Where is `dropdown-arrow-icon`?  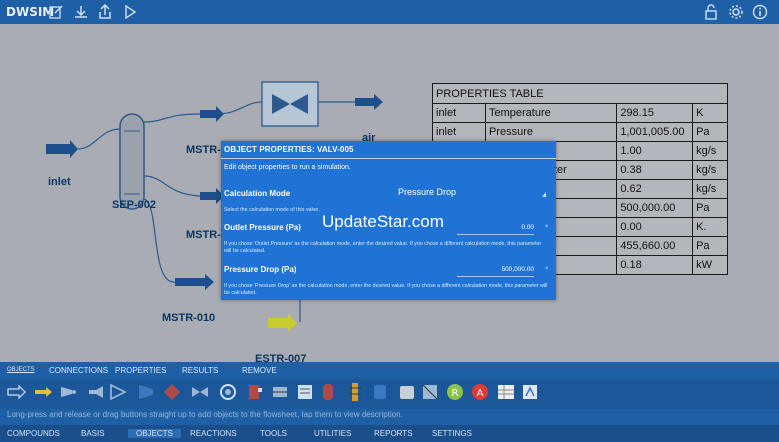 dropdown-arrow-icon is located at coordinates (544, 194).